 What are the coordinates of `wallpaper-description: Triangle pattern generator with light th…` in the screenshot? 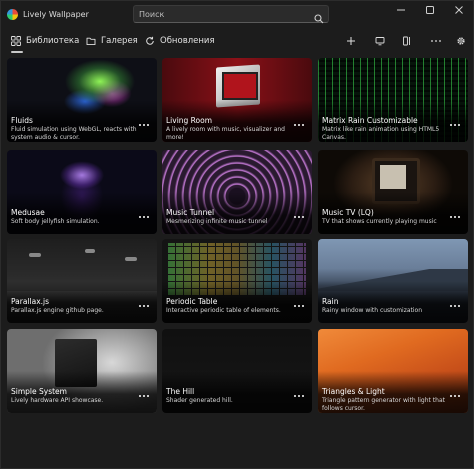 It's located at (383, 404).